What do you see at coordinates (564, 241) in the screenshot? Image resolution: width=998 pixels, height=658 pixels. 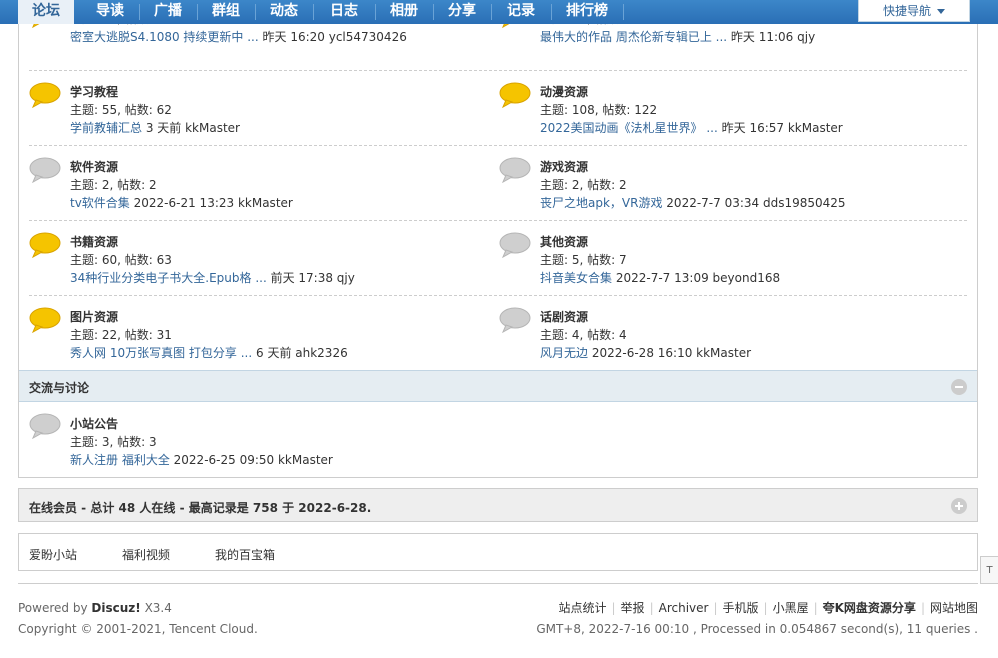 I see `forum-name: 其他资源` at bounding box center [564, 241].